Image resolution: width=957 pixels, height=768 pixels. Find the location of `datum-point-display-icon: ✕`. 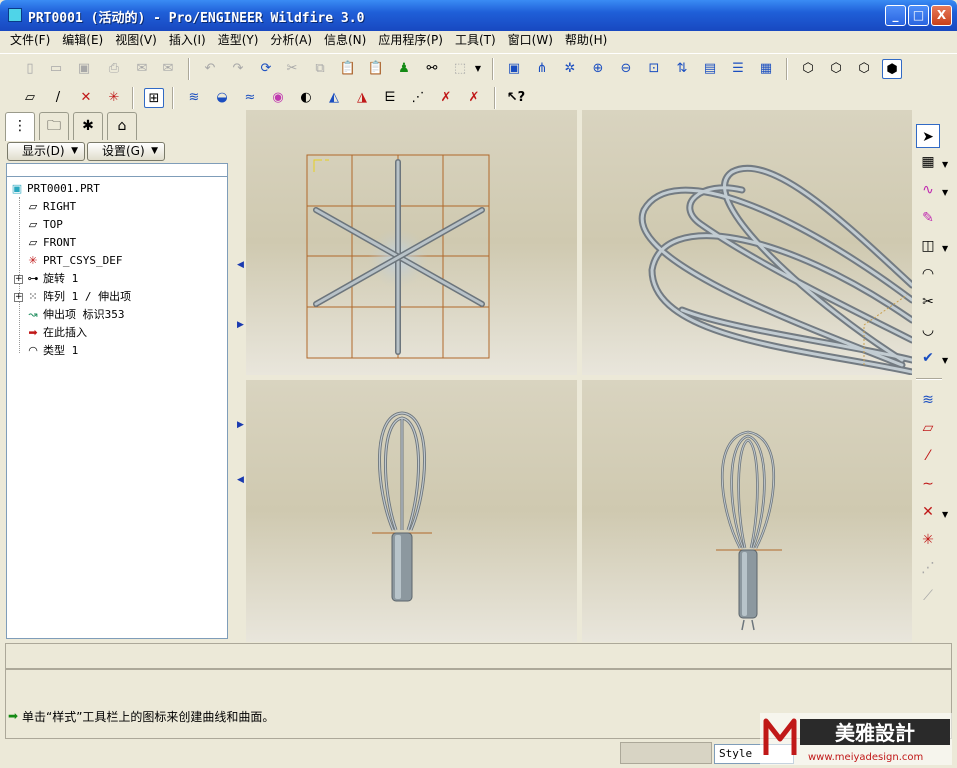

datum-point-display-icon: ✕ is located at coordinates (86, 98).